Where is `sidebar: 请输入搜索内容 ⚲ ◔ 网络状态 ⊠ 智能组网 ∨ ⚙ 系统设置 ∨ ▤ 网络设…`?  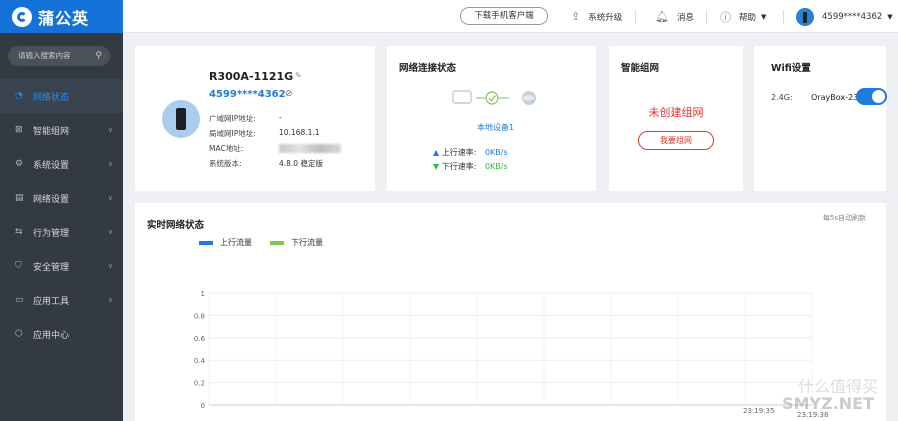
sidebar: 请输入搜索内容 ⚲ ◔ 网络状态 ⊠ 智能组网 ∨ ⚙ 系统设置 ∨ ▤ 网络设… is located at coordinates (61, 227).